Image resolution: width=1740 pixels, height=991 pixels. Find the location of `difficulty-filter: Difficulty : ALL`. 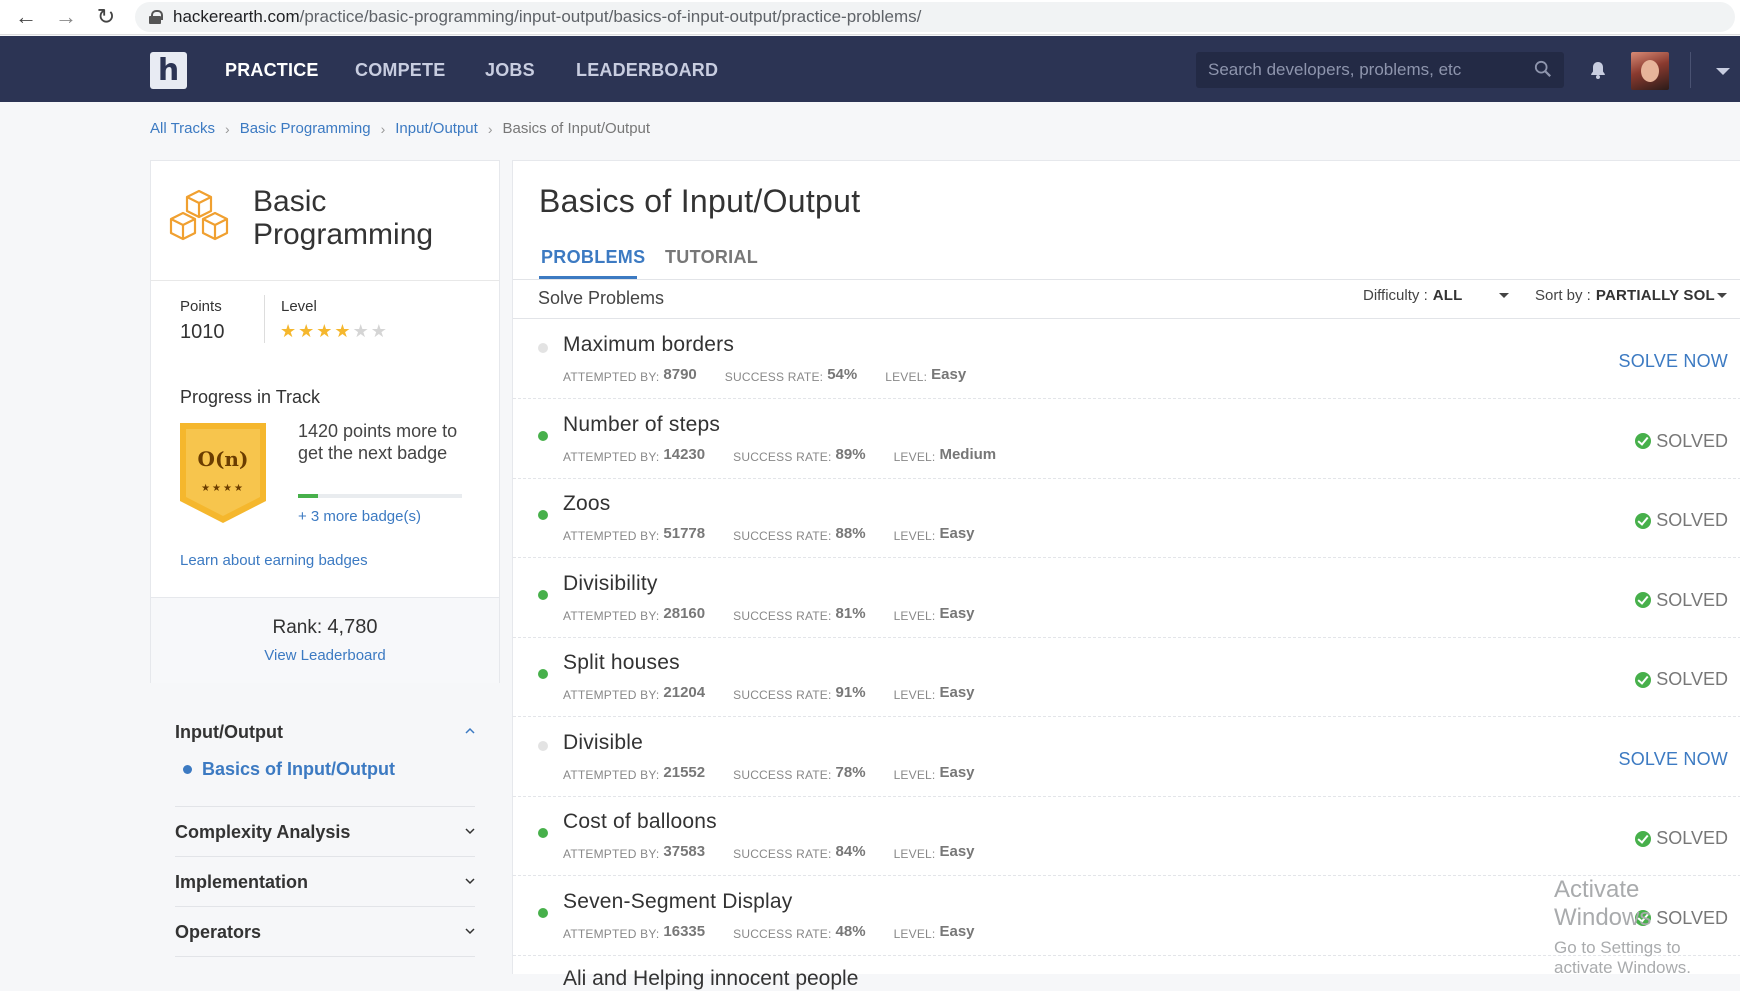

difficulty-filter: Difficulty : ALL is located at coordinates (1436, 295).